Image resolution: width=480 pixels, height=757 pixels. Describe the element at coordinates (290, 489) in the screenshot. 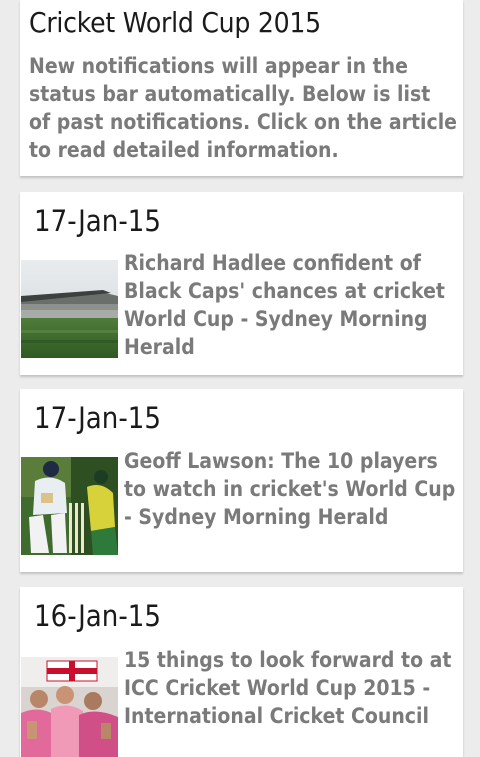

I see `headline-line: to watch in cricket's World Cup` at that location.